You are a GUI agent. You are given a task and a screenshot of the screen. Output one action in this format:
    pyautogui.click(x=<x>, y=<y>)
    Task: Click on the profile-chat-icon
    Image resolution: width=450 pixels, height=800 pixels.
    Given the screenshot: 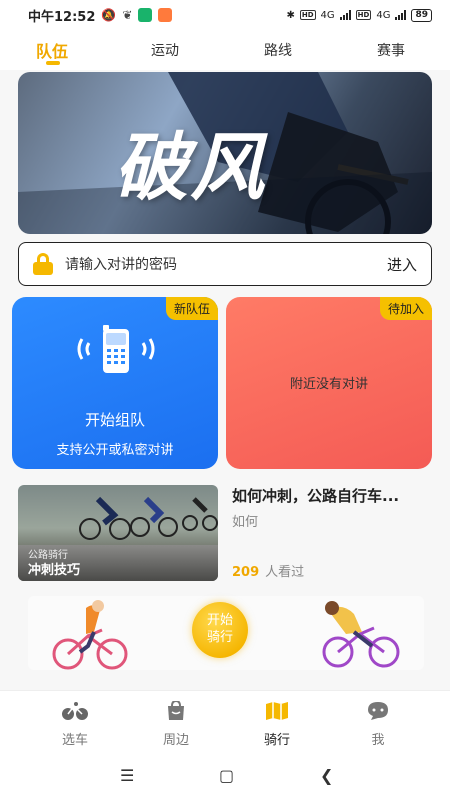 What is the action you would take?
    pyautogui.click(x=378, y=711)
    